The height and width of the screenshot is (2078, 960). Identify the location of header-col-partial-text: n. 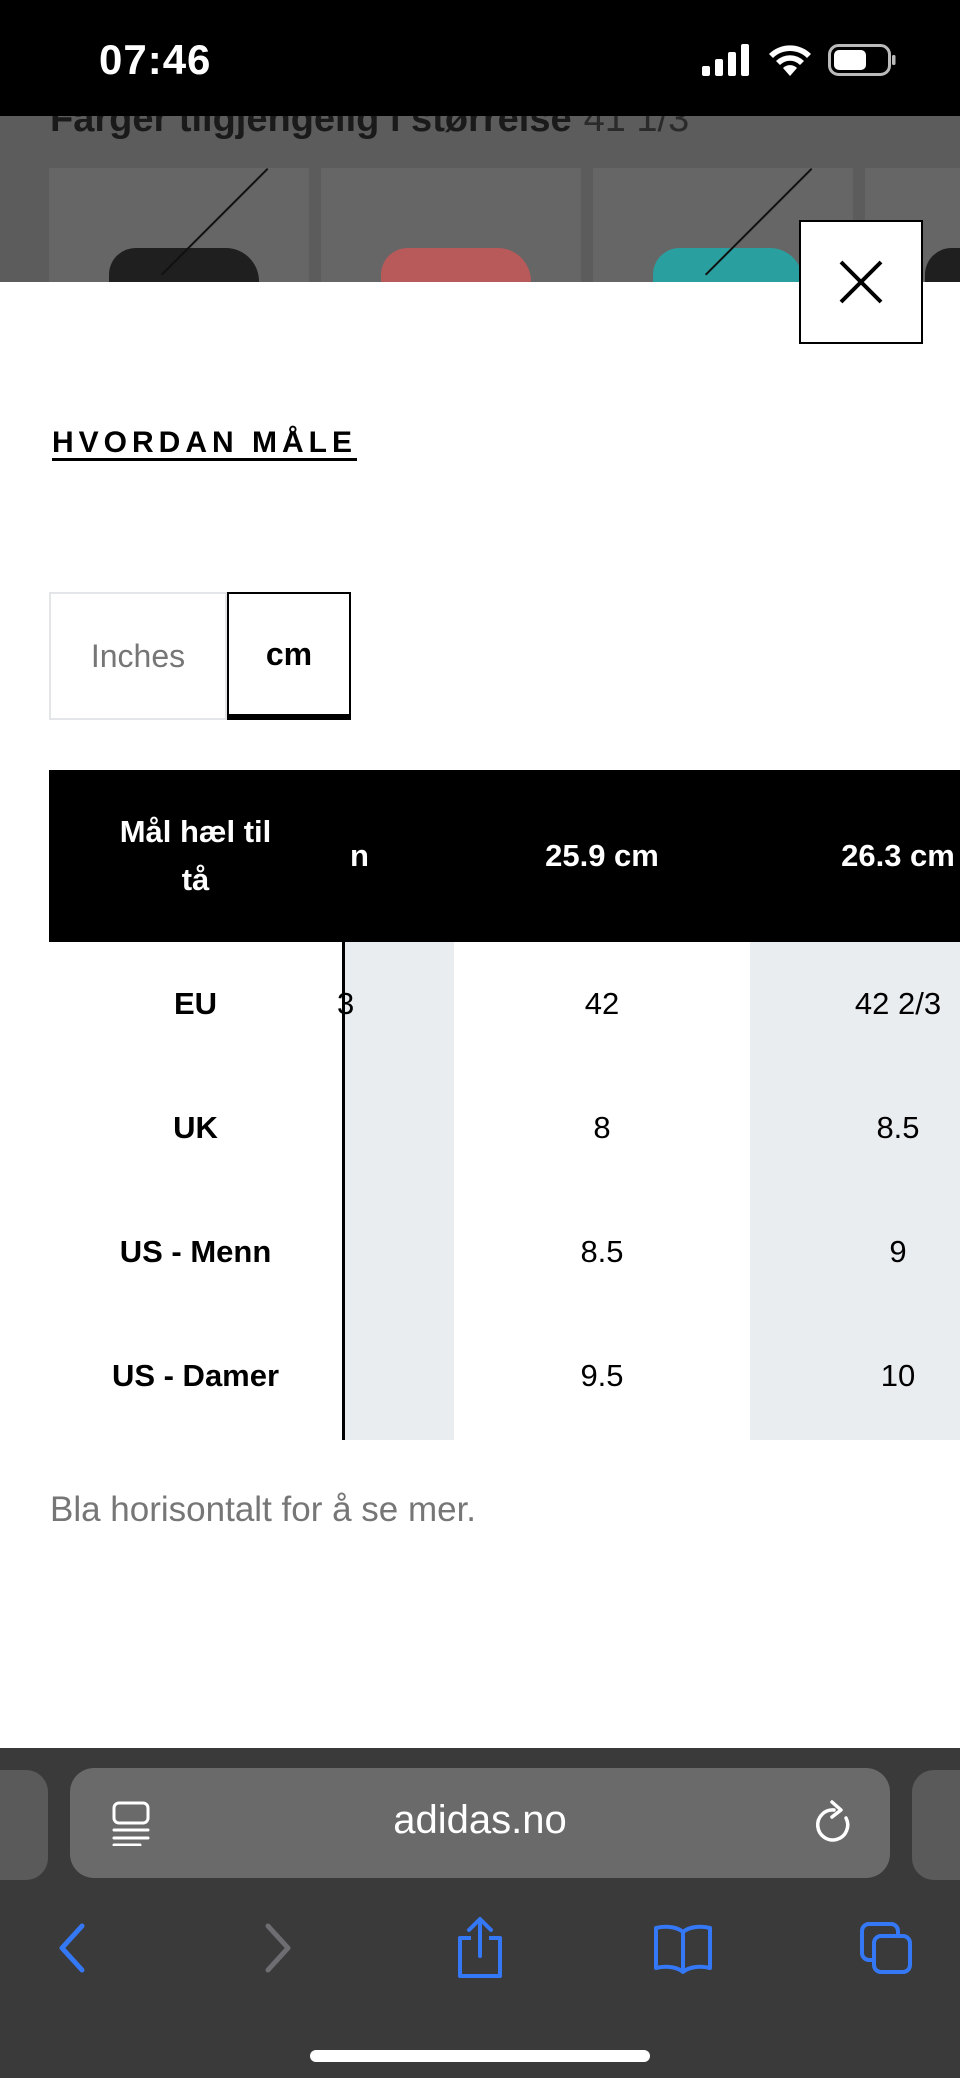
(359, 855).